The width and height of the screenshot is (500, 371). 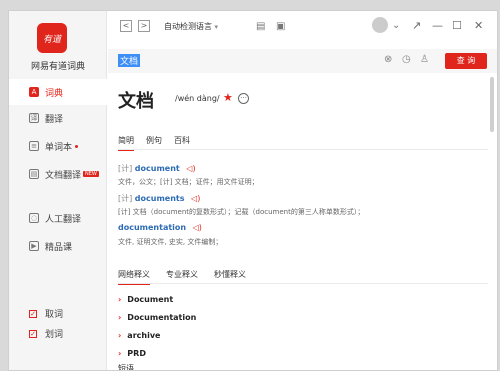 I want to click on mini-mode-icon: ↗, so click(x=416, y=25).